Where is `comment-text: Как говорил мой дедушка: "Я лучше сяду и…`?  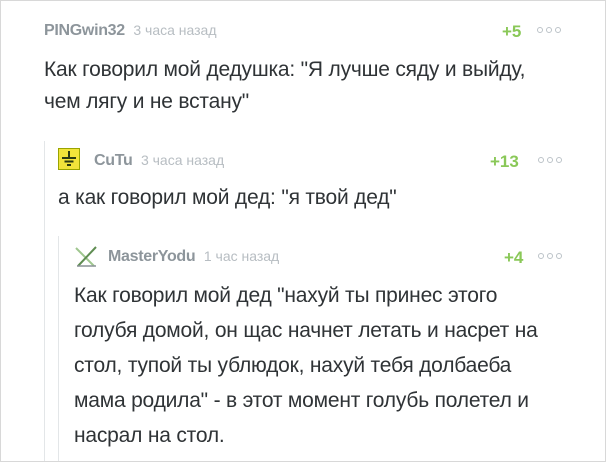 comment-text: Как говорил мой дедушка: "Я лучше сяду и… is located at coordinates (309, 86).